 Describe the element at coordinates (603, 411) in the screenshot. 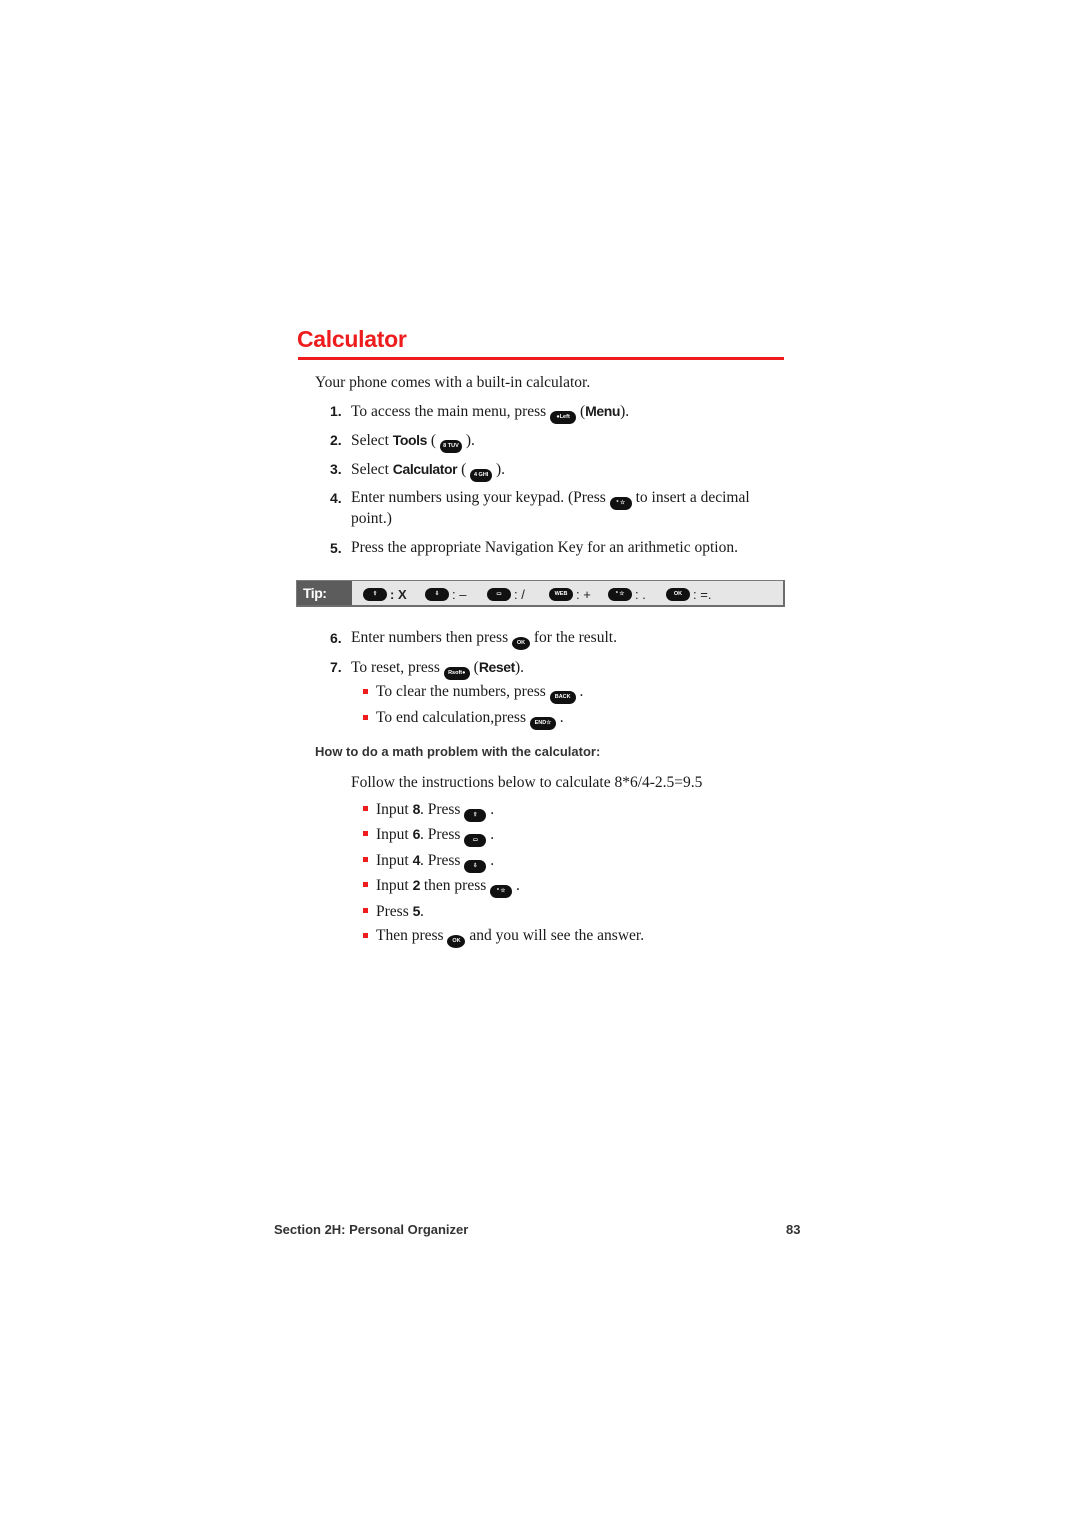

I see `menu-label: Menu` at that location.